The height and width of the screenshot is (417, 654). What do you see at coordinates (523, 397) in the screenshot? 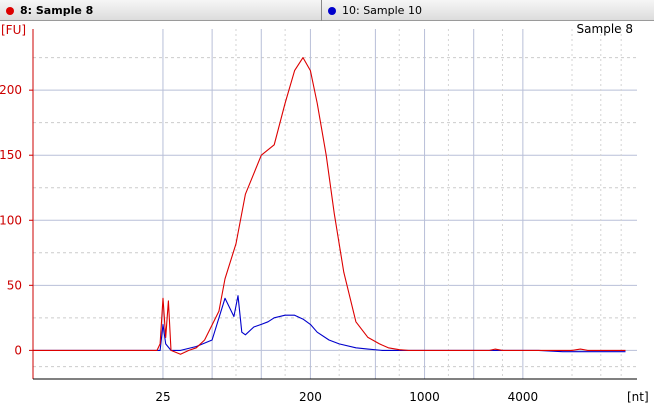
I see `x-tick-label: 4000` at bounding box center [523, 397].